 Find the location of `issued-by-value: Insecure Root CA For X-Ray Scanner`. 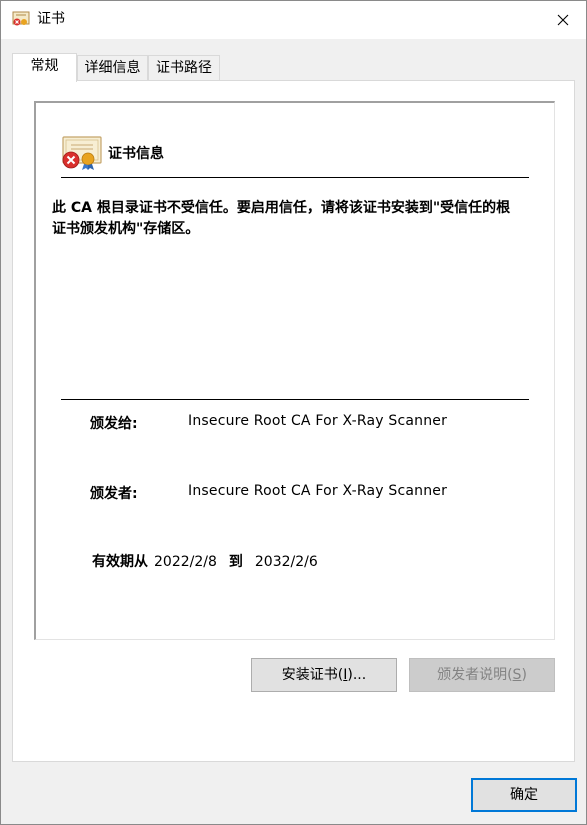

issued-by-value: Insecure Root CA For X-Ray Scanner is located at coordinates (318, 491).